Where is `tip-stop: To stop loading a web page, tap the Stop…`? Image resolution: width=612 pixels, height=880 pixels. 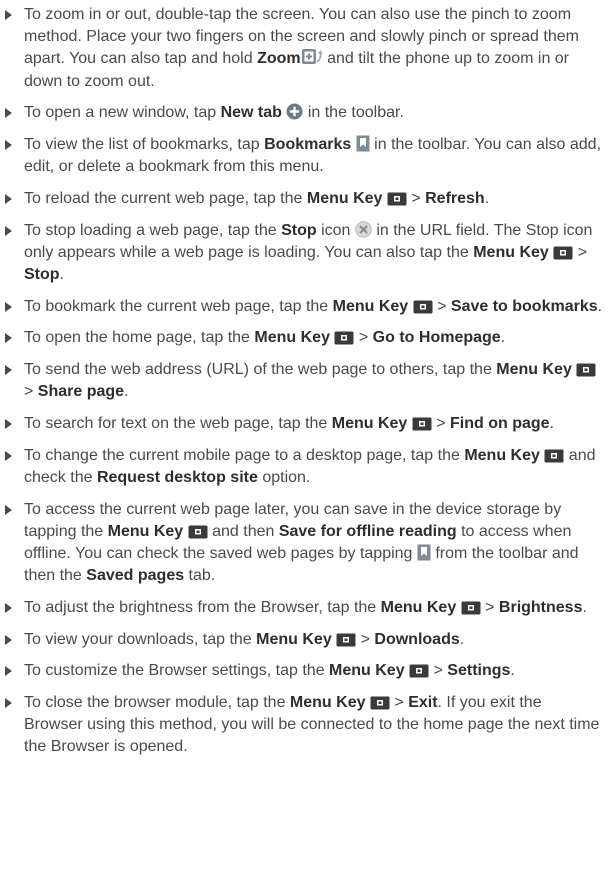
tip-stop: To stop loading a web page, tap the Stop… is located at coordinates (302, 253).